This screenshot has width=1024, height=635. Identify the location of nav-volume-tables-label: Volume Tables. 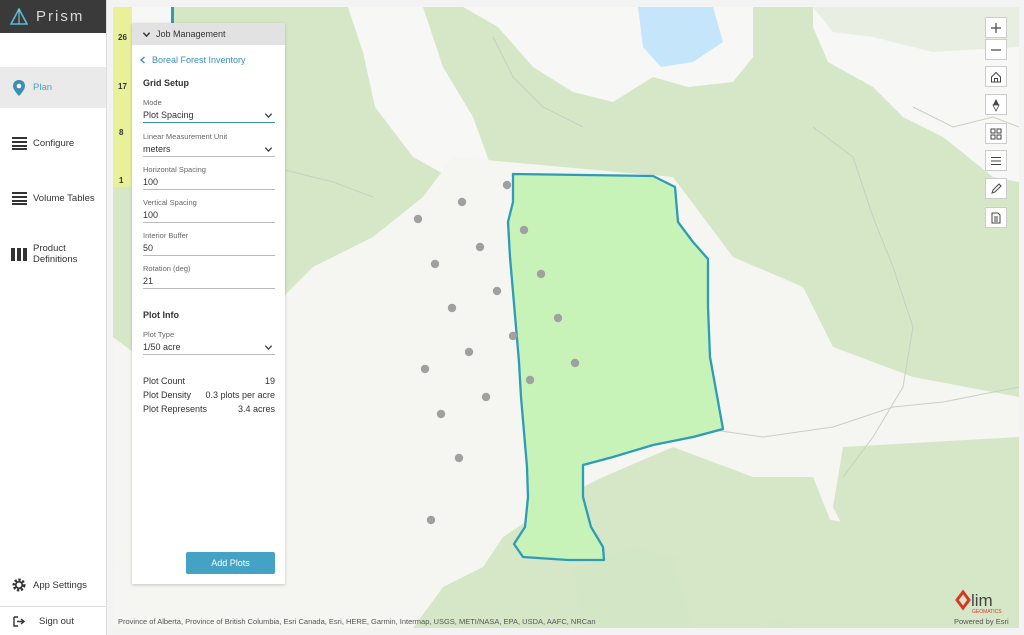
(64, 198).